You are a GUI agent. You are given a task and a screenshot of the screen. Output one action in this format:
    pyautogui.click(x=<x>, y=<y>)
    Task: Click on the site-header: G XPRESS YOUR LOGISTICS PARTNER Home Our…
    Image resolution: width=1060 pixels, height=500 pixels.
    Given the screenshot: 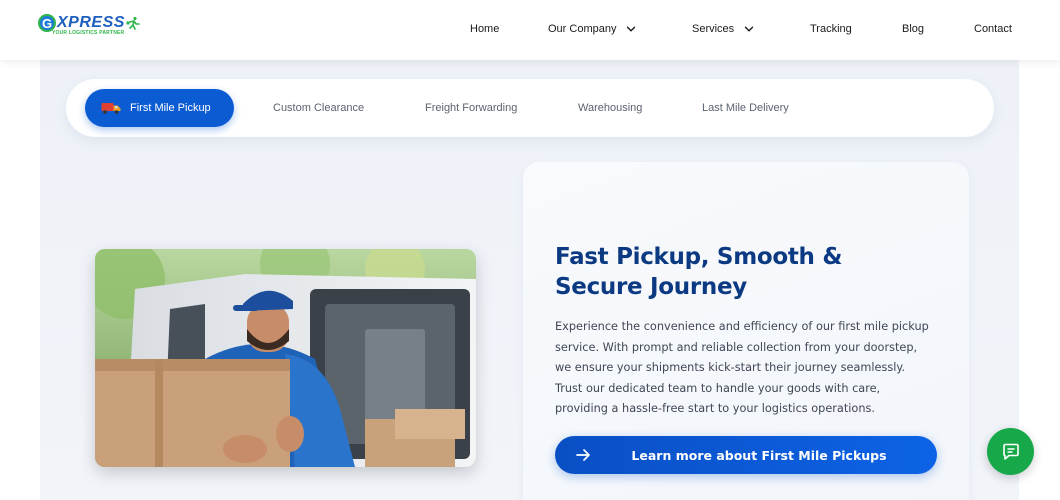 What is the action you would take?
    pyautogui.click(x=530, y=30)
    